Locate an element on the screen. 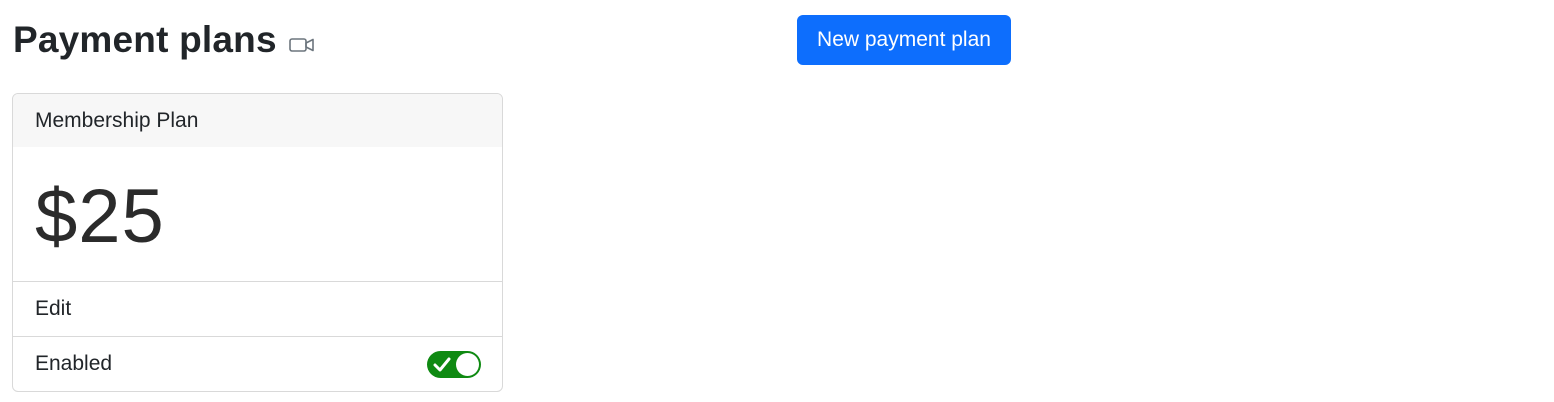 Image resolution: width=1554 pixels, height=402 pixels. new-payment-plan-button: New payment plan is located at coordinates (904, 40).